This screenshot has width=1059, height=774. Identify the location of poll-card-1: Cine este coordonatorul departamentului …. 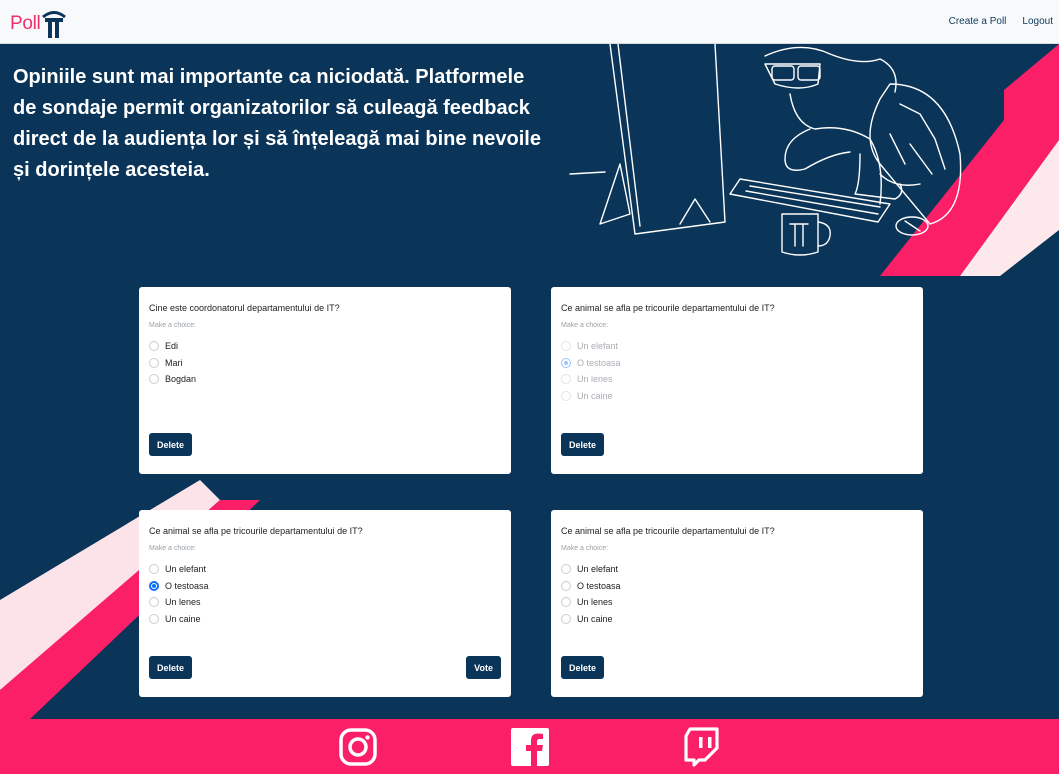
(325, 380).